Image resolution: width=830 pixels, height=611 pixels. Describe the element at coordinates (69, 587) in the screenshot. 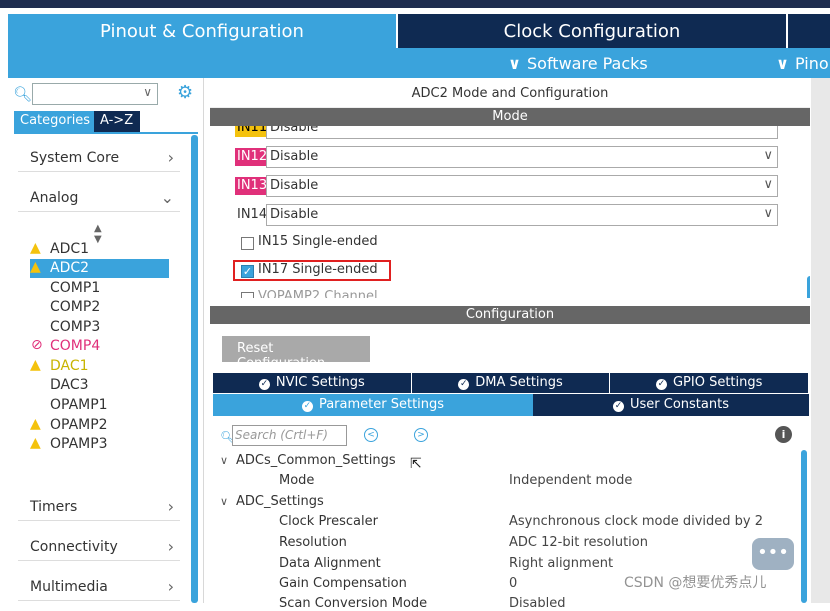

I see `category-label: Multimedia` at that location.